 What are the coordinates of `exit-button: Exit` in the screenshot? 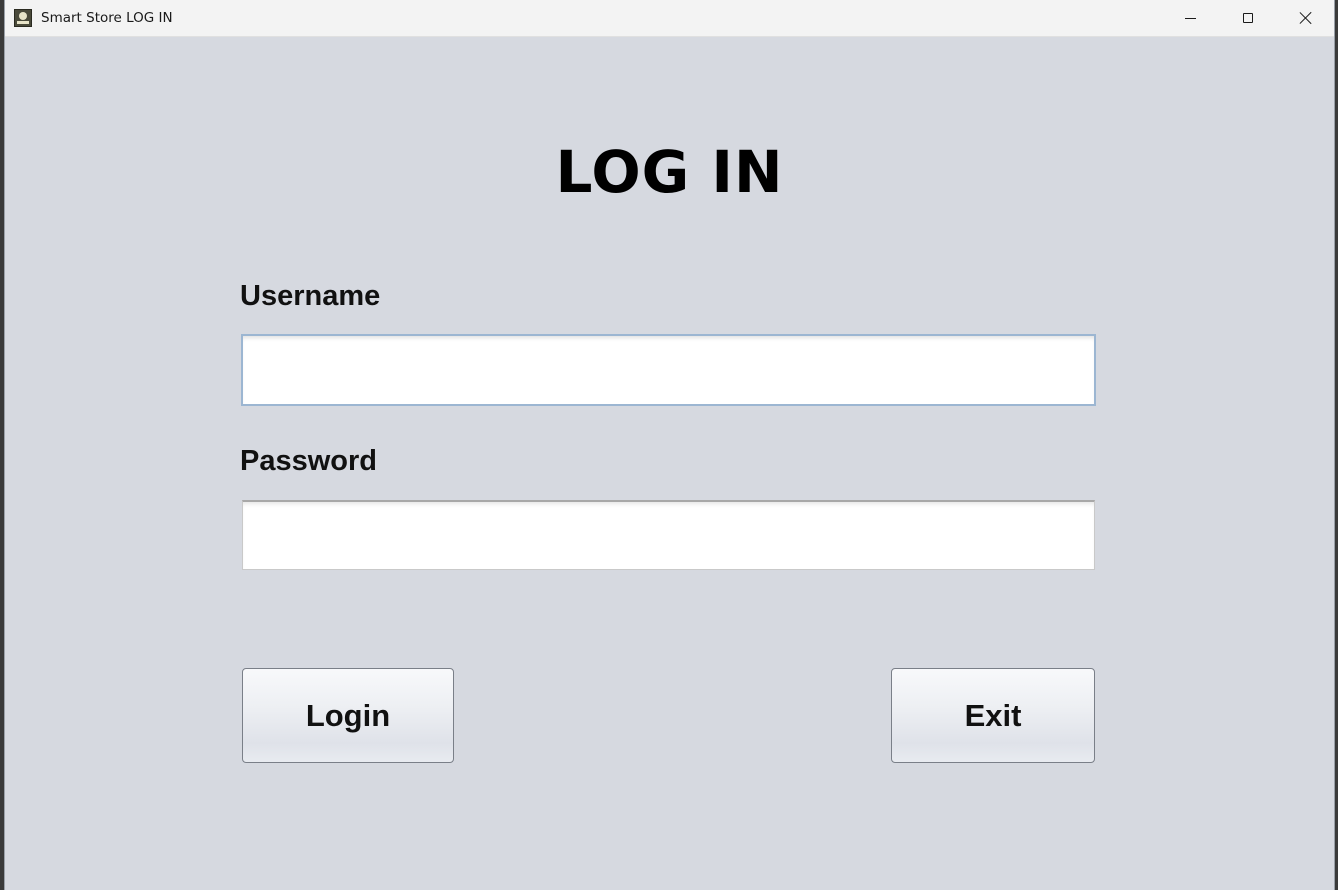 It's located at (993, 715).